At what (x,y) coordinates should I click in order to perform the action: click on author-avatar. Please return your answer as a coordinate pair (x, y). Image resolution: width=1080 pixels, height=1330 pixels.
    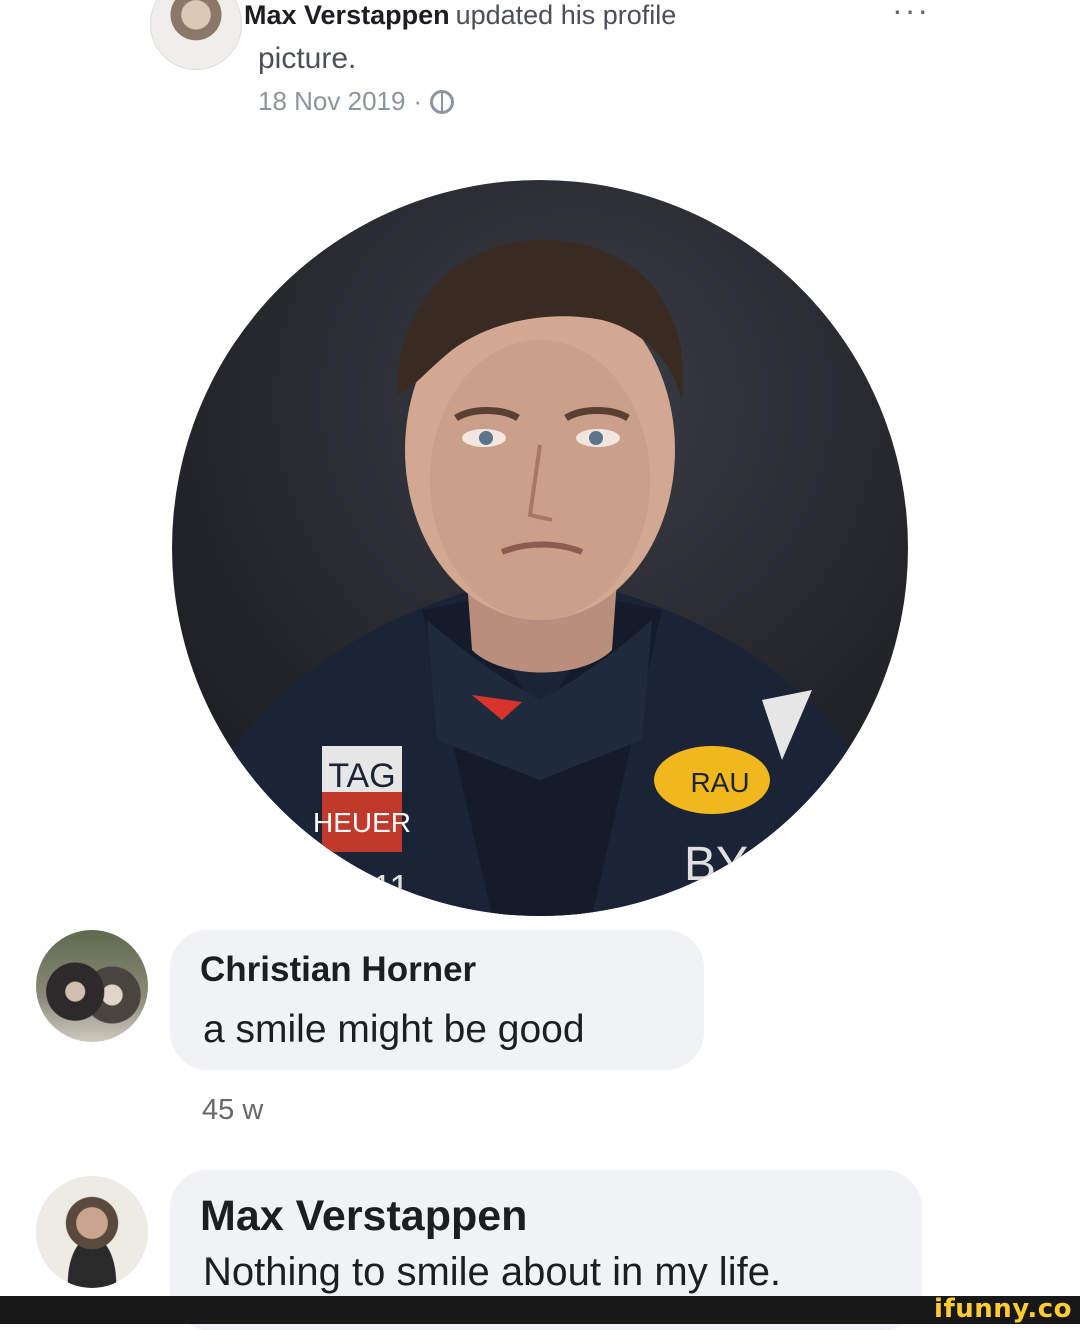
    Looking at the image, I should click on (196, 35).